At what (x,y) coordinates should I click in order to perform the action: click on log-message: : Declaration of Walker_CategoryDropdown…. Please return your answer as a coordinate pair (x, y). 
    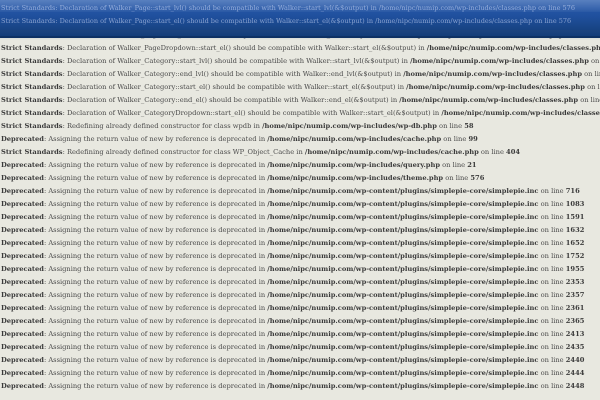
    Looking at the image, I should click on (252, 113).